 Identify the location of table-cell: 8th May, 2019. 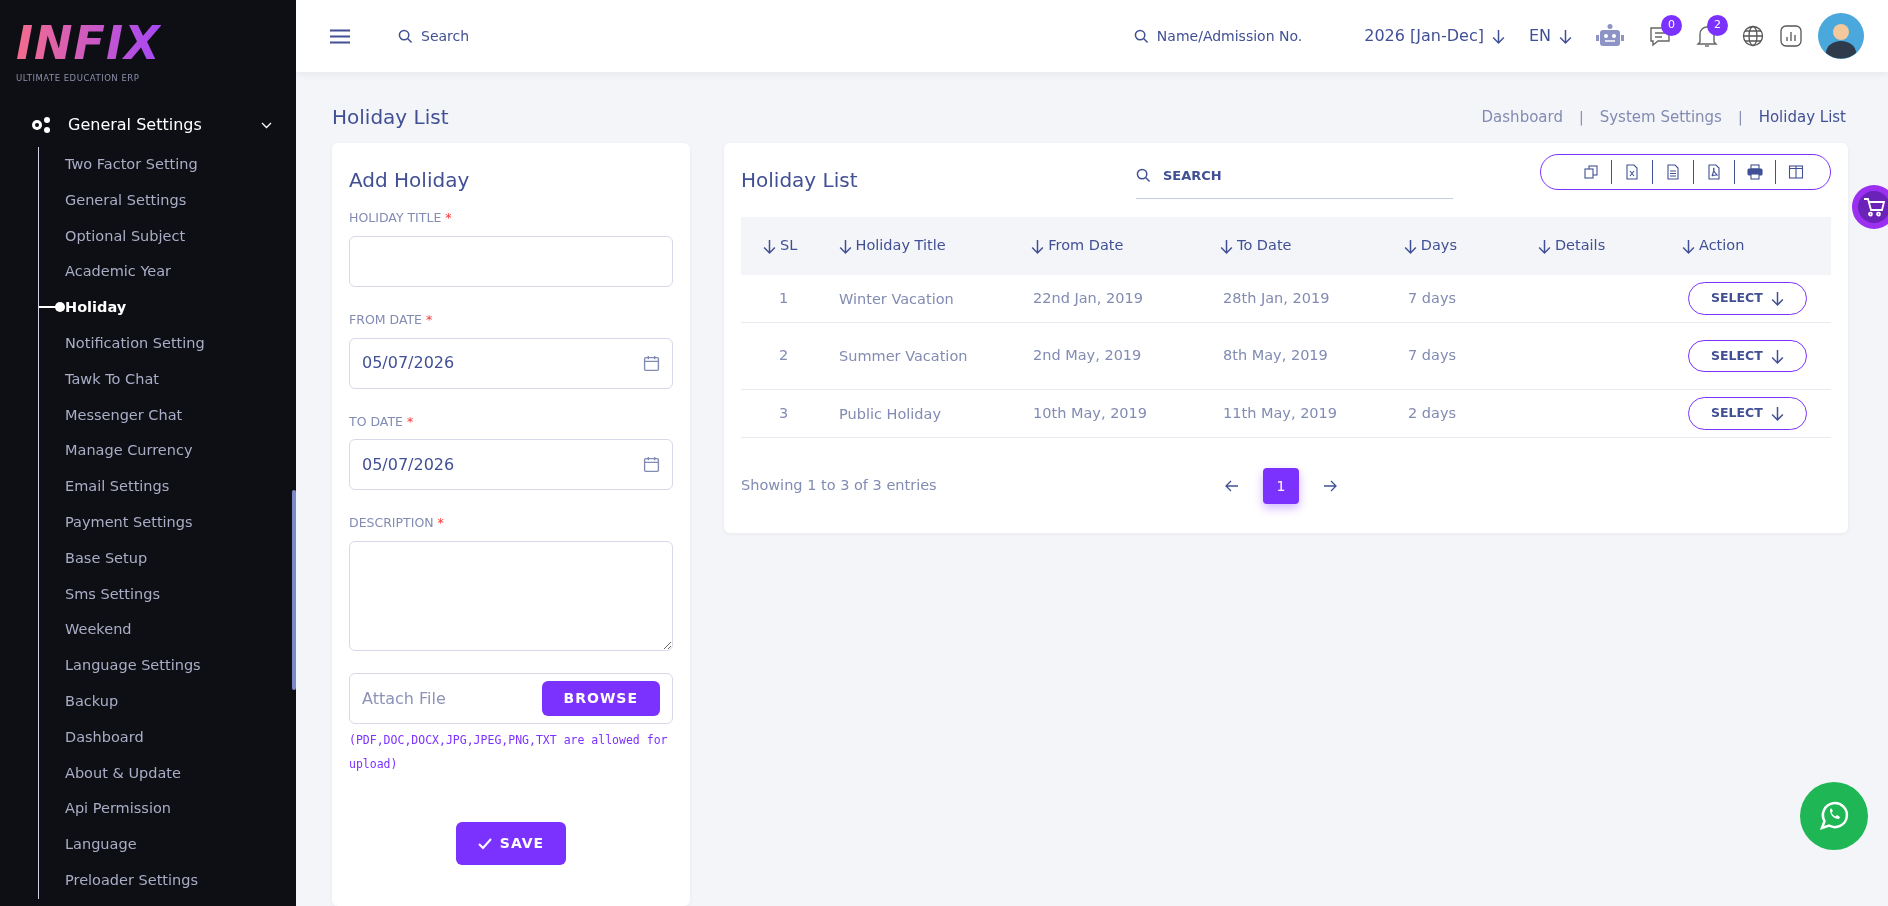
(1275, 355).